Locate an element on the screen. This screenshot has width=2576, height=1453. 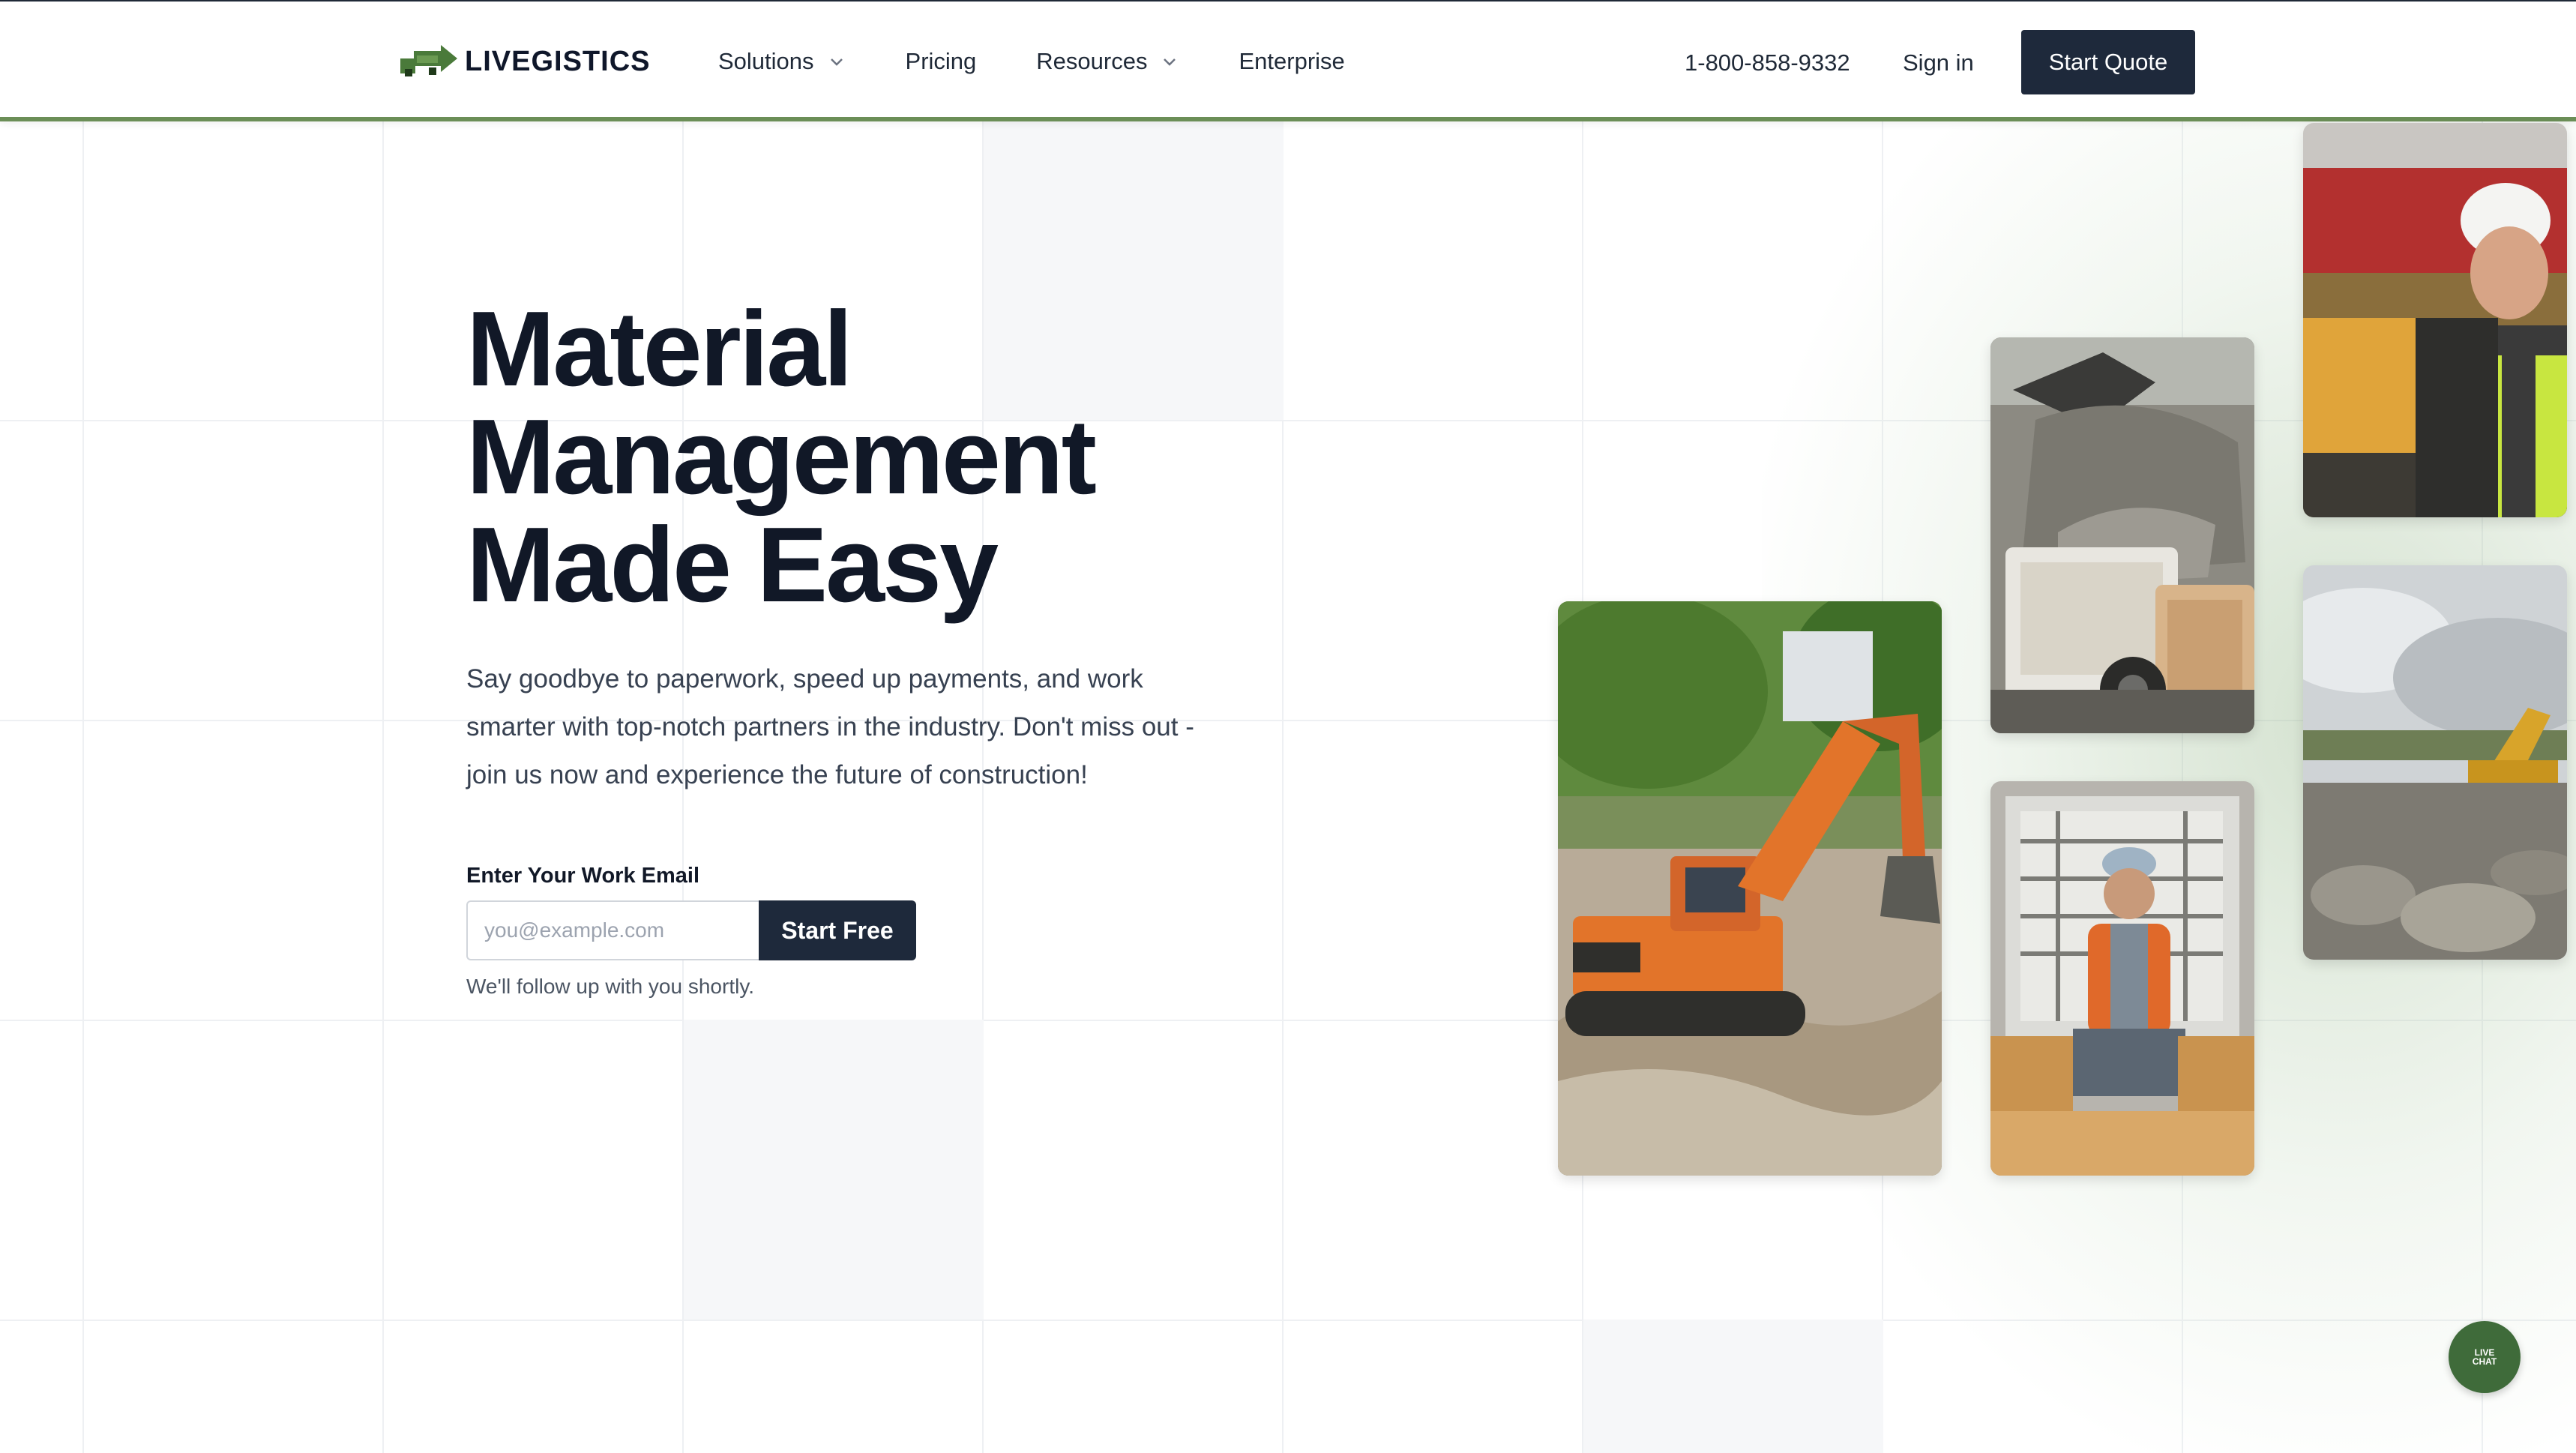
main-nav: Solutions Pricing Resources Enterprise is located at coordinates (1031, 61).